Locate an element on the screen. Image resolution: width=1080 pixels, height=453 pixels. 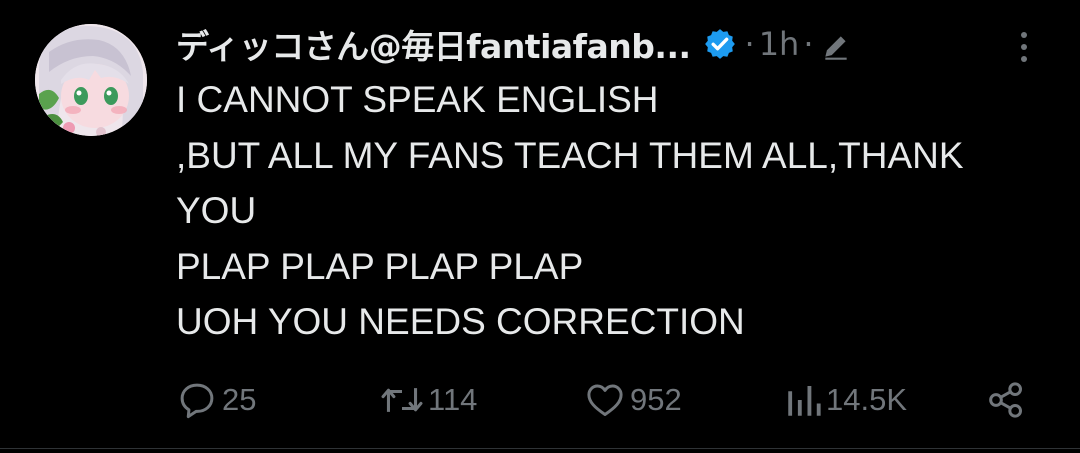
heart-icon is located at coordinates (605, 400).